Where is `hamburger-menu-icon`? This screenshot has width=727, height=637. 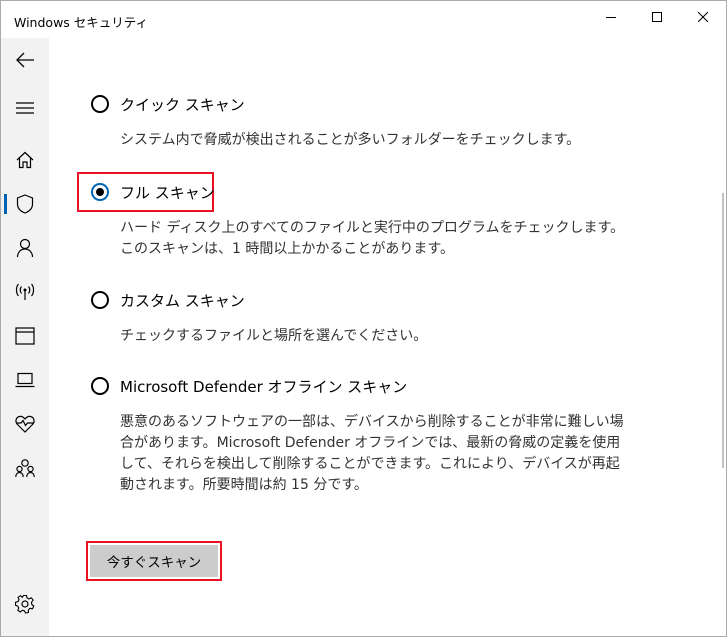
hamburger-menu-icon is located at coordinates (25, 108).